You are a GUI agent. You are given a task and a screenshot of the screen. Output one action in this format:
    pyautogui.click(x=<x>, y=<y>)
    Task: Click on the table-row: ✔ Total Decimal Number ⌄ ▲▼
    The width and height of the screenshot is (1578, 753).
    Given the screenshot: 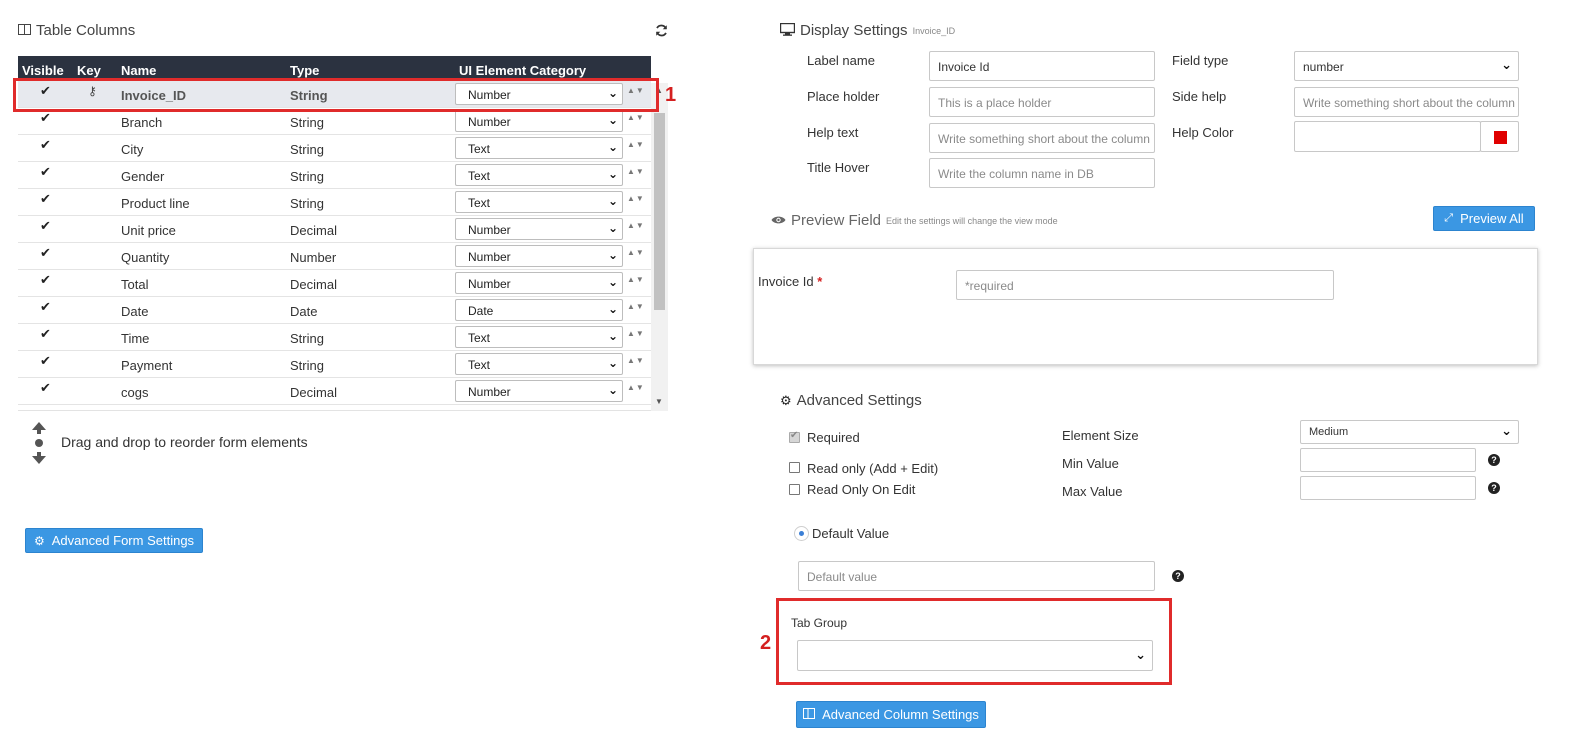 What is the action you would take?
    pyautogui.click(x=334, y=283)
    